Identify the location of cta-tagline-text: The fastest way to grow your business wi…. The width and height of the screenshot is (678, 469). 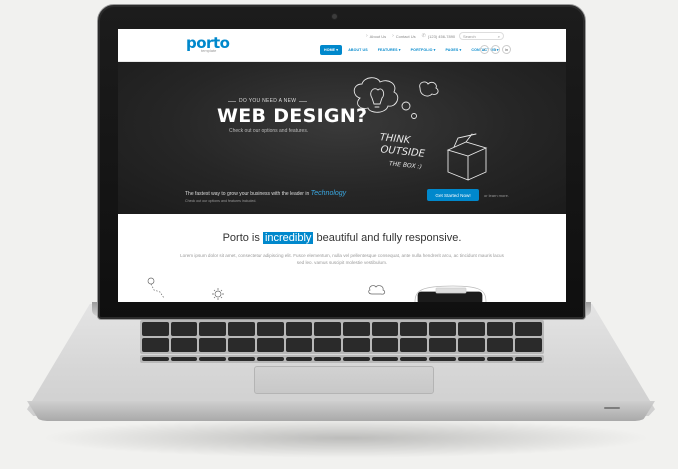
(247, 194).